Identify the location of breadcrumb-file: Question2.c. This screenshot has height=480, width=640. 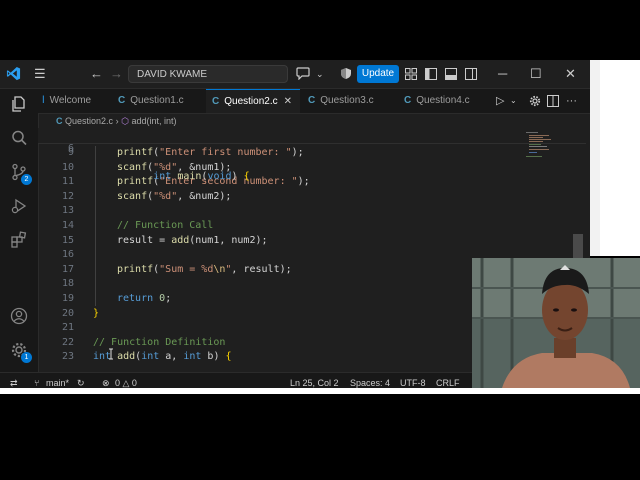
(89, 121).